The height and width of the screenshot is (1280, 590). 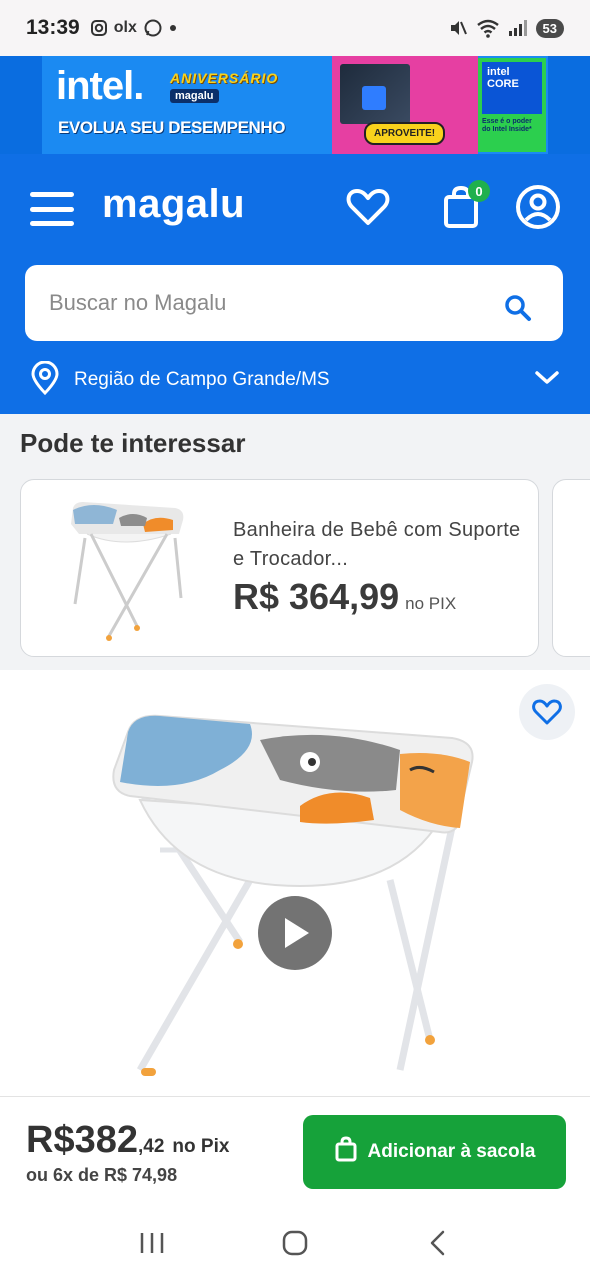 What do you see at coordinates (201, 1146) in the screenshot?
I see `price-note: no Pix` at bounding box center [201, 1146].